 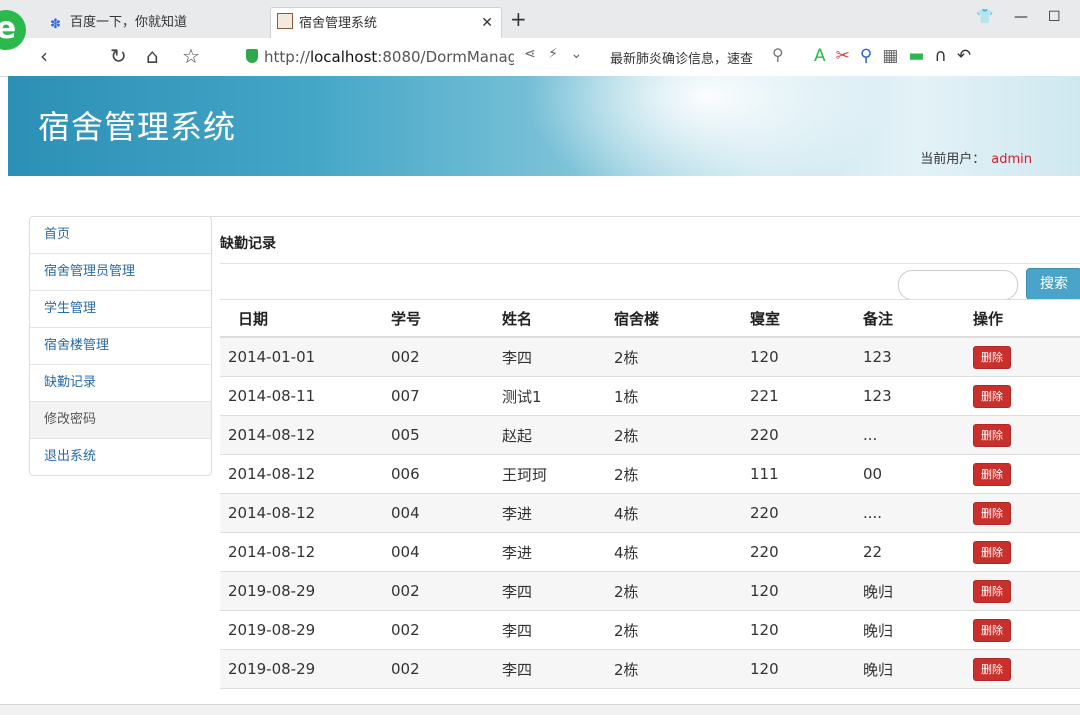 I want to click on skin-icon: 👕, so click(x=984, y=17).